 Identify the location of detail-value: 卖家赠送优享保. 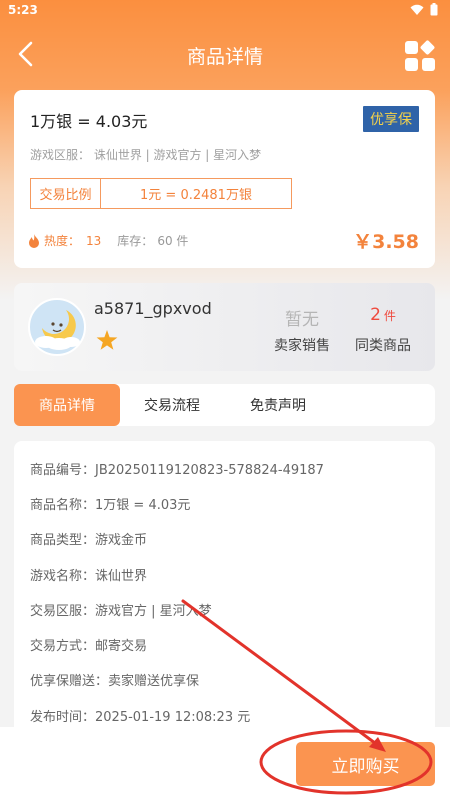
(154, 681).